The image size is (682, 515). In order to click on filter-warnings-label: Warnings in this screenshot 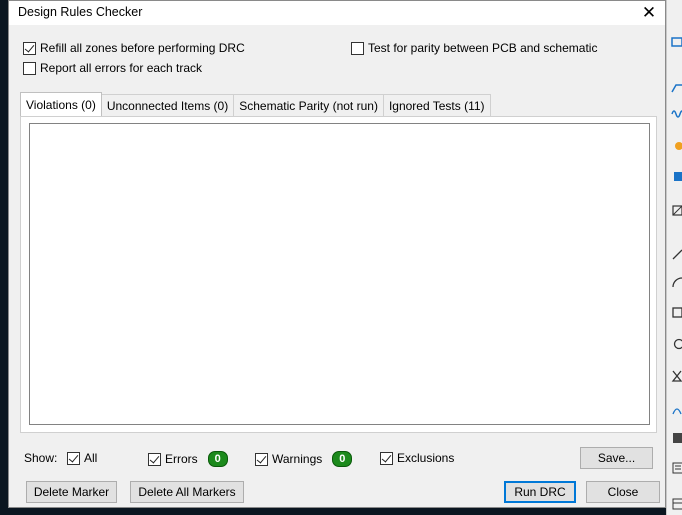, I will do `click(297, 459)`.